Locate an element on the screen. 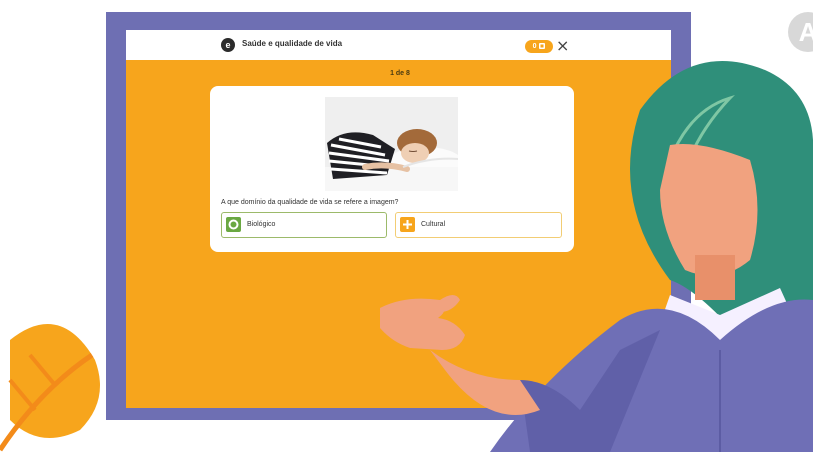 This screenshot has width=813, height=452. logo-icon: e is located at coordinates (228, 45).